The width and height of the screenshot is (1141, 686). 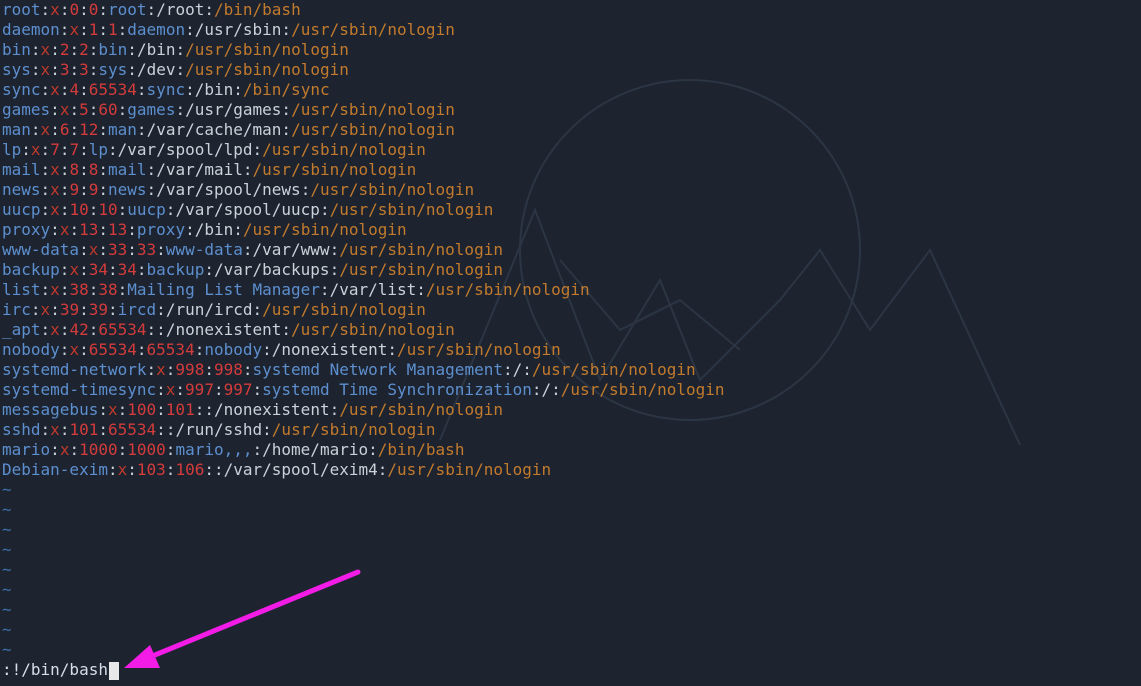 I want to click on username: list, so click(x=21, y=289).